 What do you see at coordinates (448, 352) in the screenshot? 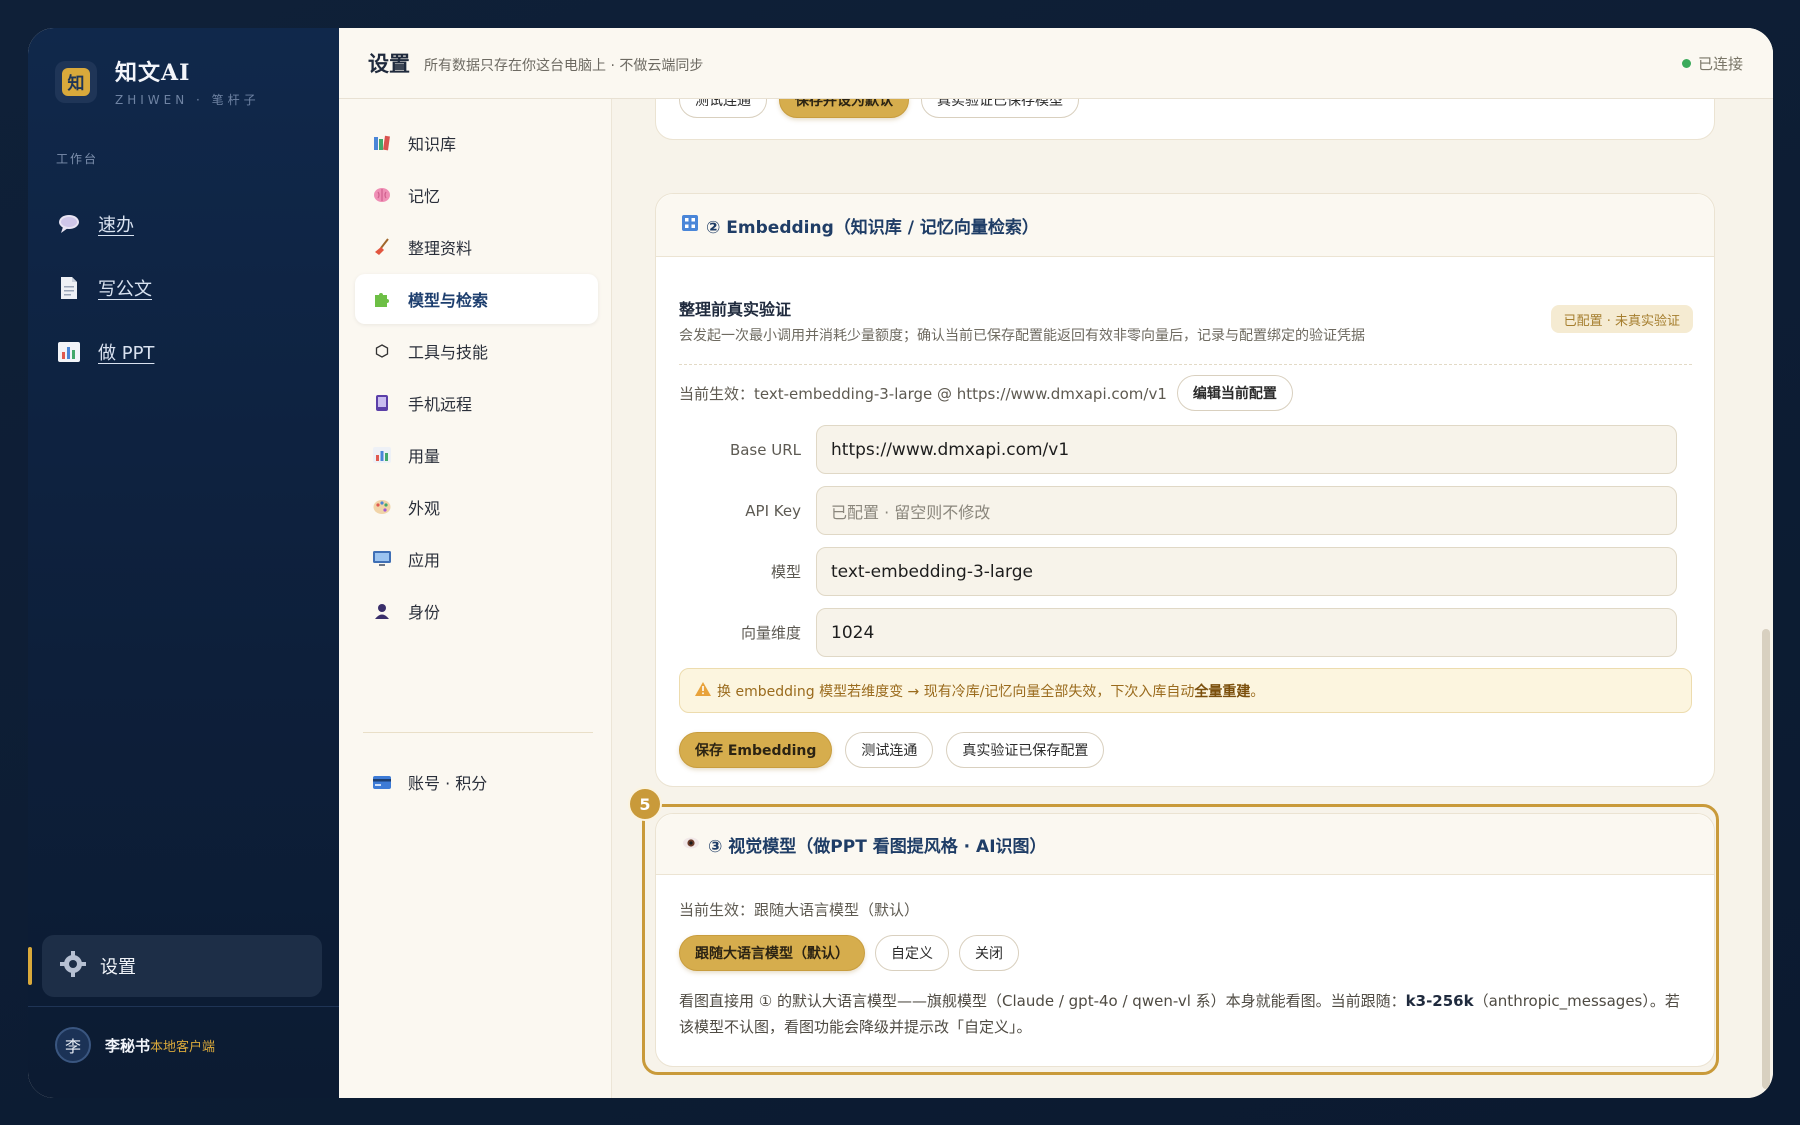
I see `subnav-label: 工具与技能` at bounding box center [448, 352].